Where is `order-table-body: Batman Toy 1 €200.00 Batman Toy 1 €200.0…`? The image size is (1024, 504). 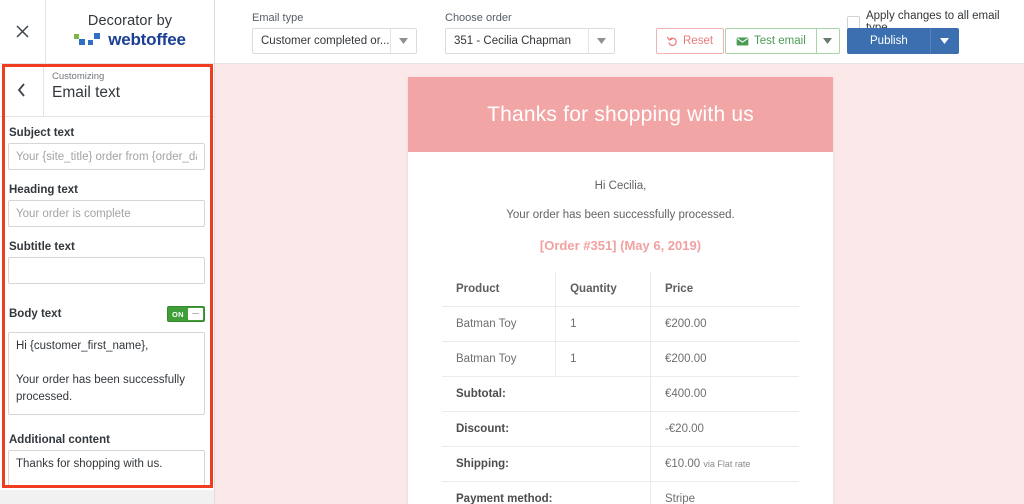
order-table-body: Batman Toy 1 €200.00 Batman Toy 1 €200.0… is located at coordinates (620, 405).